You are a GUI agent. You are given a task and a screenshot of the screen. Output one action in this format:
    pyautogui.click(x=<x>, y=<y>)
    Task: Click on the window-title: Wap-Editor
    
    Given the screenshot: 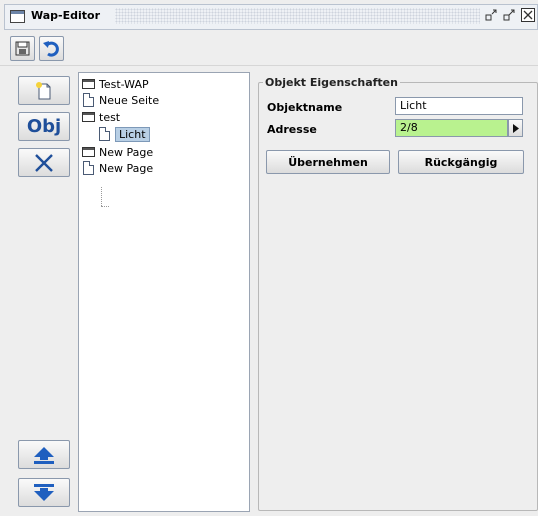 What is the action you would take?
    pyautogui.click(x=66, y=15)
    